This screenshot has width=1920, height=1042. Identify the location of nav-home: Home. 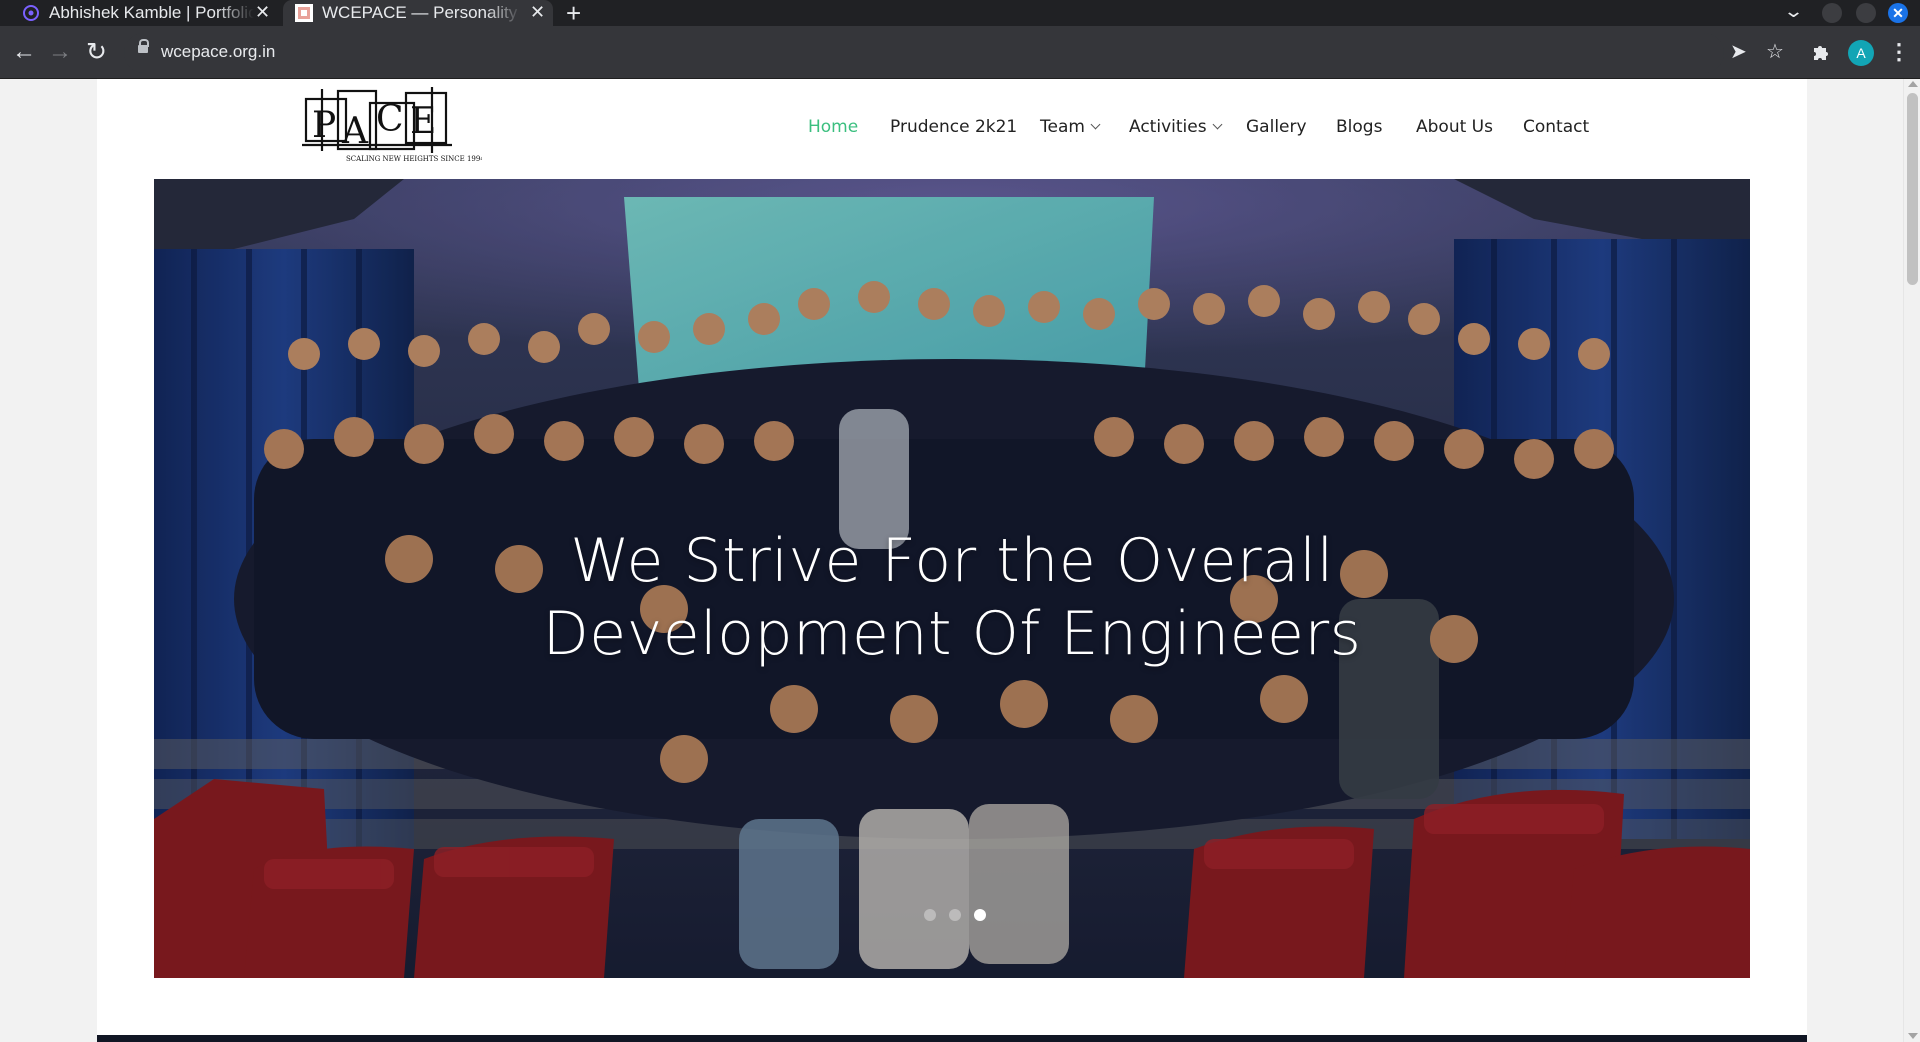
(833, 127).